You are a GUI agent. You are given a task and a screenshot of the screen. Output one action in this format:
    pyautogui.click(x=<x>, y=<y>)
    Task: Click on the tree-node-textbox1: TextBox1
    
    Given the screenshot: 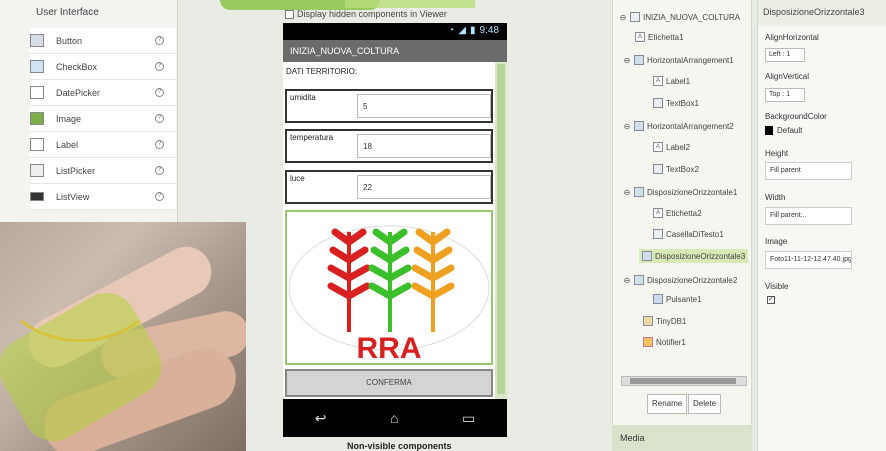 What is the action you would take?
    pyautogui.click(x=676, y=103)
    